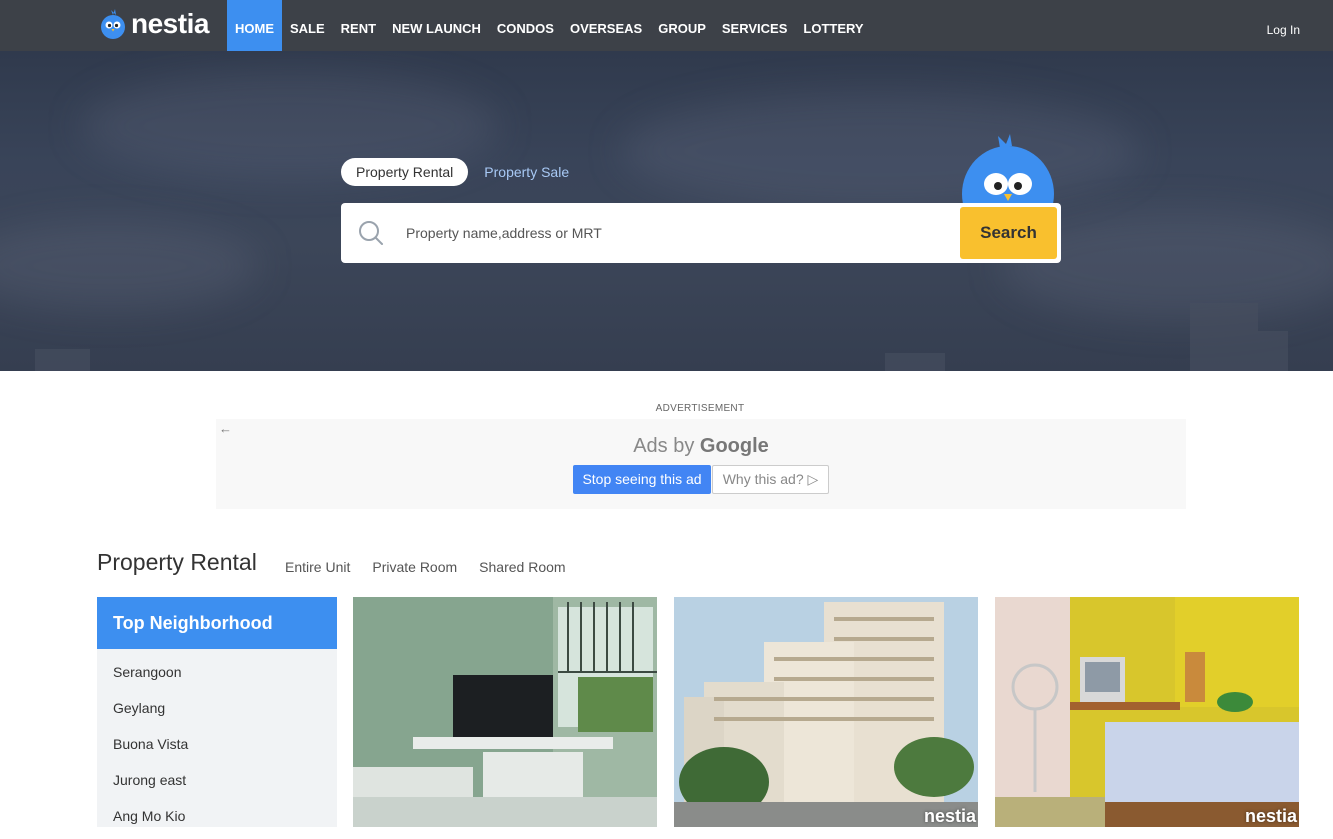  I want to click on sidebar-item-jurong-east: Jurong east, so click(217, 775).